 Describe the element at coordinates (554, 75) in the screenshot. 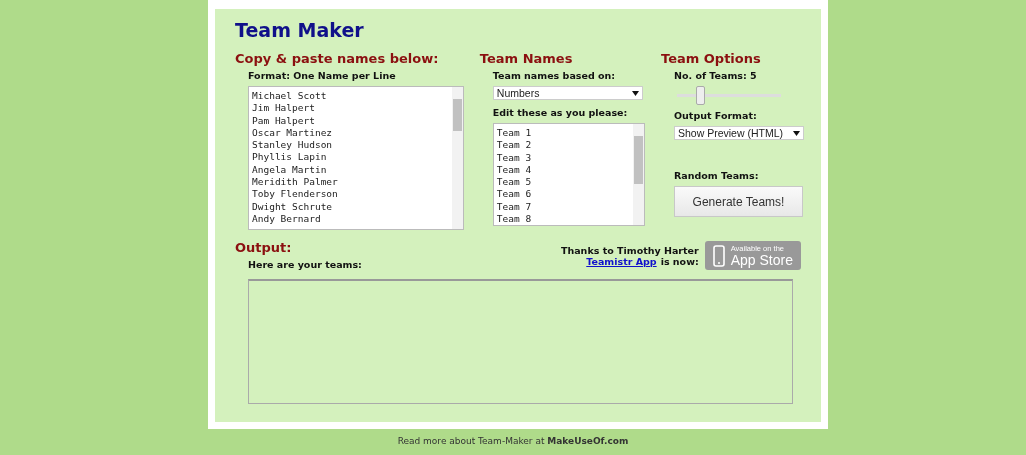

I see `based-on-label: Team names based on:` at that location.